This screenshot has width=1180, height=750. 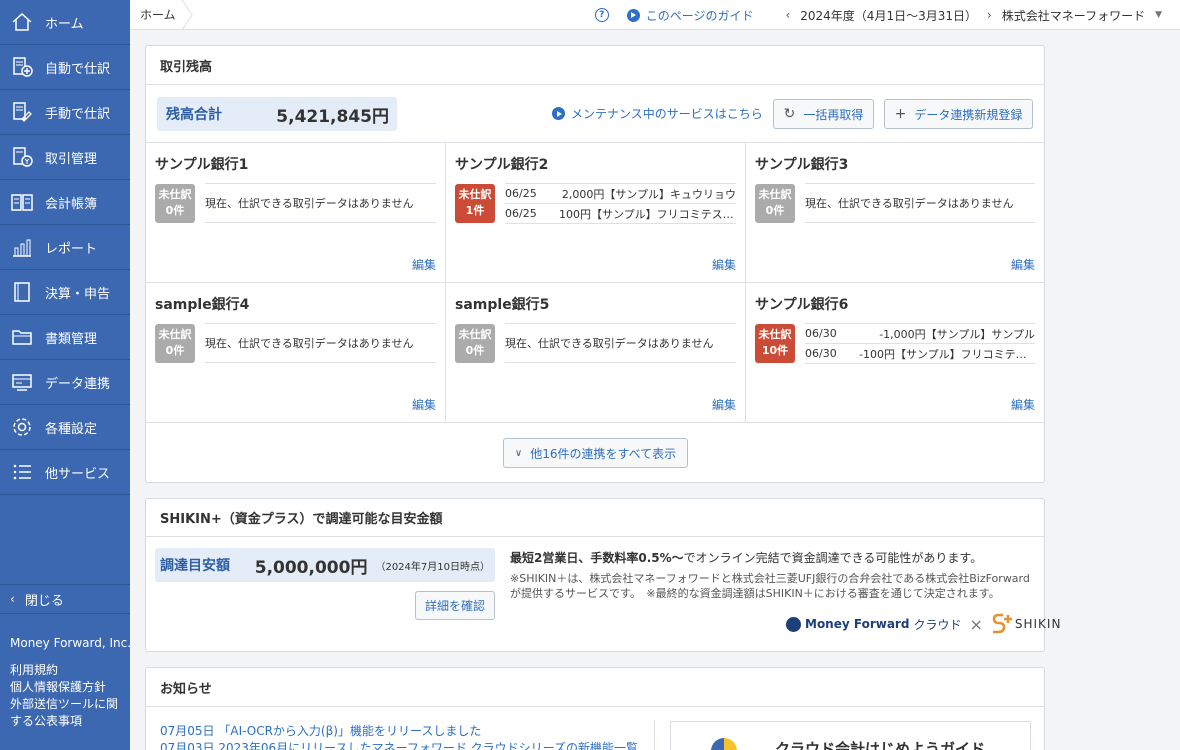 What do you see at coordinates (22, 472) in the screenshot?
I see `list-icon` at bounding box center [22, 472].